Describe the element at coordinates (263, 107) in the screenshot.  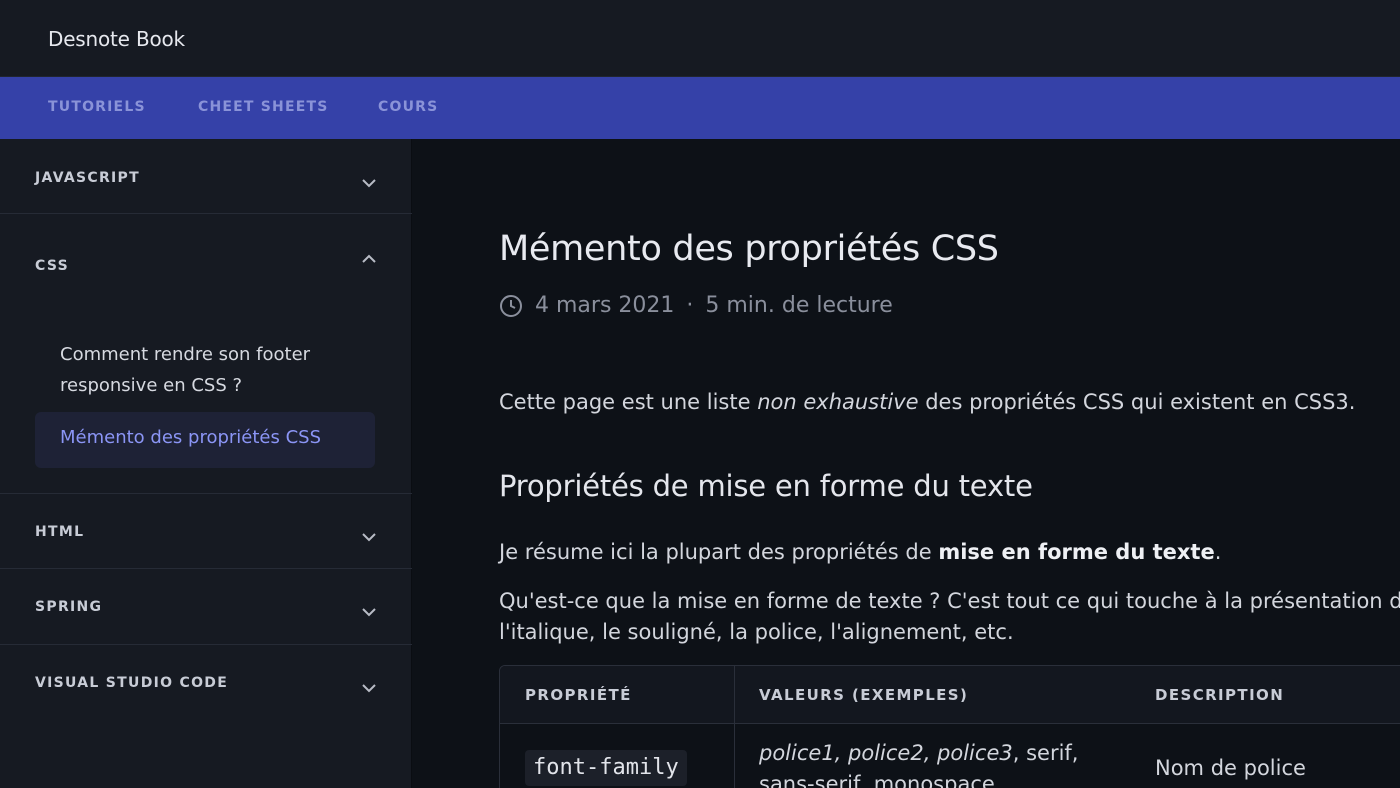
I see `nav-cheet-sheets: CHEET SHEETS` at that location.